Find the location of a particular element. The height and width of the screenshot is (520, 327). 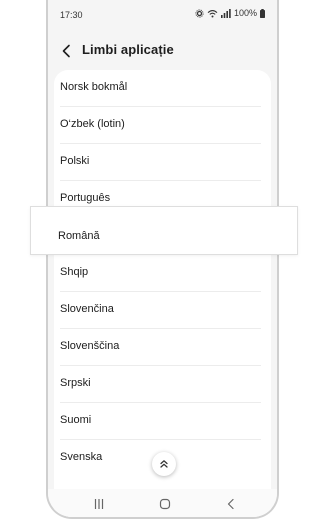

language-label: Slovenščina is located at coordinates (90, 346).